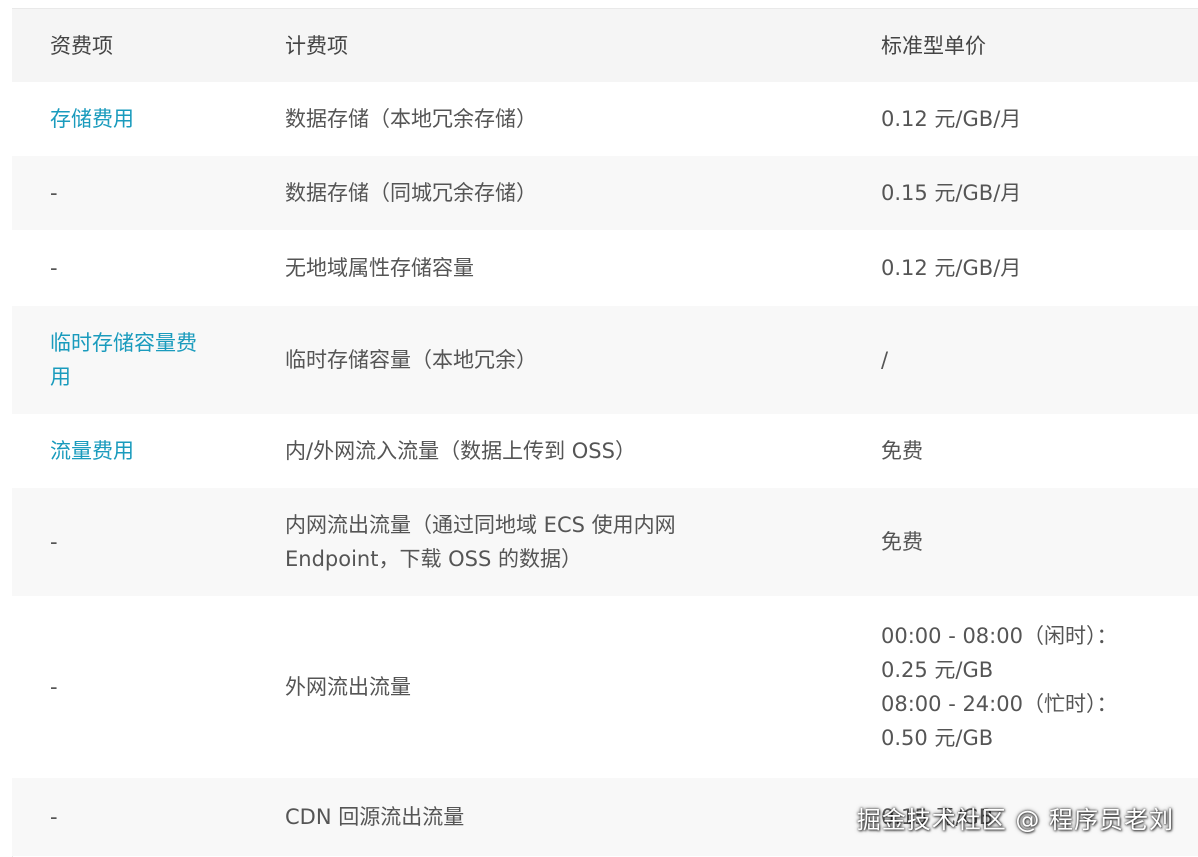 The height and width of the screenshot is (857, 1198). Describe the element at coordinates (81, 45) in the screenshot. I see `header-category: 资费项` at that location.